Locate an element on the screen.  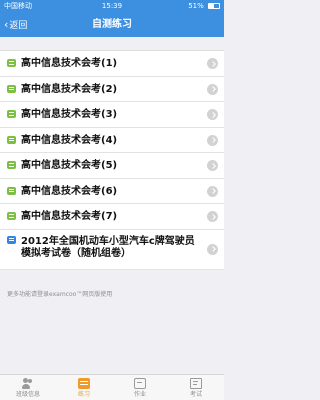
battery-percent: 51% is located at coordinates (196, 6).